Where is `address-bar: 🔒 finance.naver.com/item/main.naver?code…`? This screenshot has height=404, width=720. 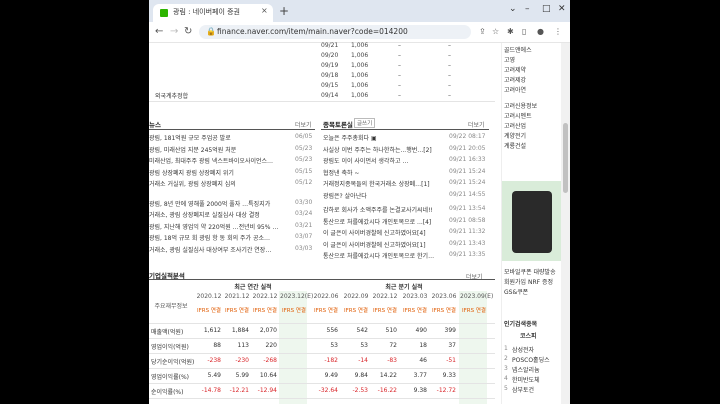 address-bar: 🔒 finance.naver.com/item/main.naver?code… is located at coordinates (335, 32).